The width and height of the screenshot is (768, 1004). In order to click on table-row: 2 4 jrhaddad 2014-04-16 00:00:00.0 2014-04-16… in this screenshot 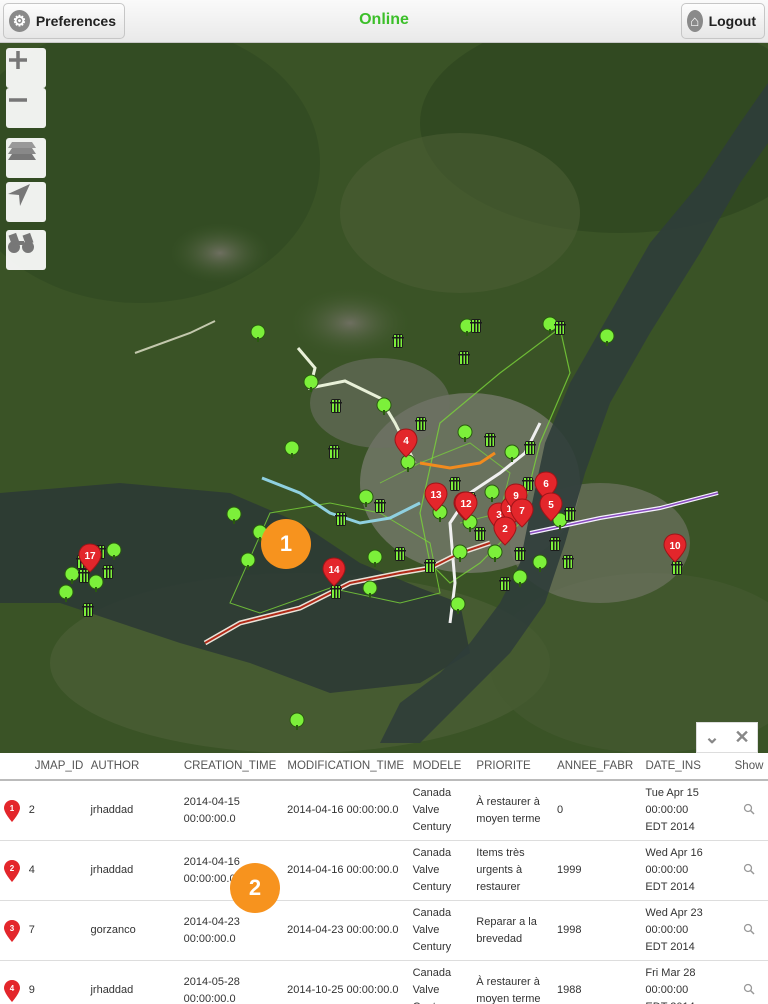, I will do `click(384, 871)`.